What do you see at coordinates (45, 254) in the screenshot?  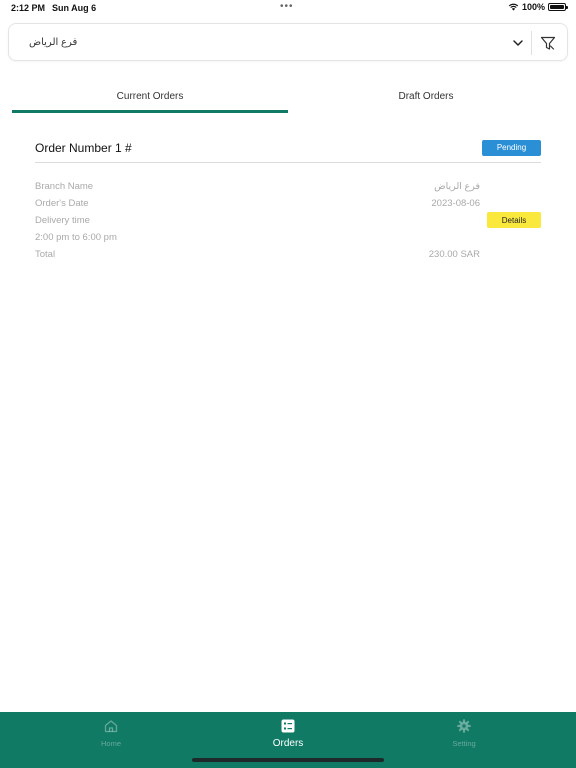 I see `total-label: Total` at bounding box center [45, 254].